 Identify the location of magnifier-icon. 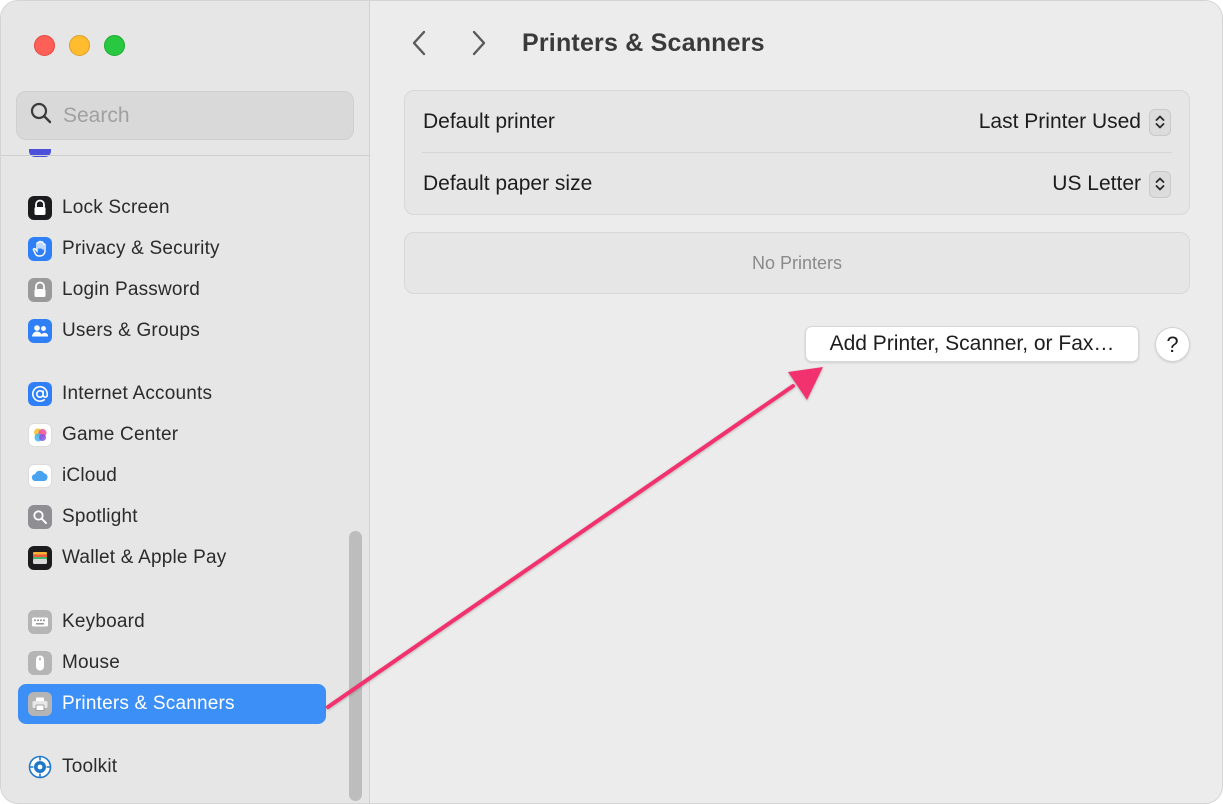
(40, 517).